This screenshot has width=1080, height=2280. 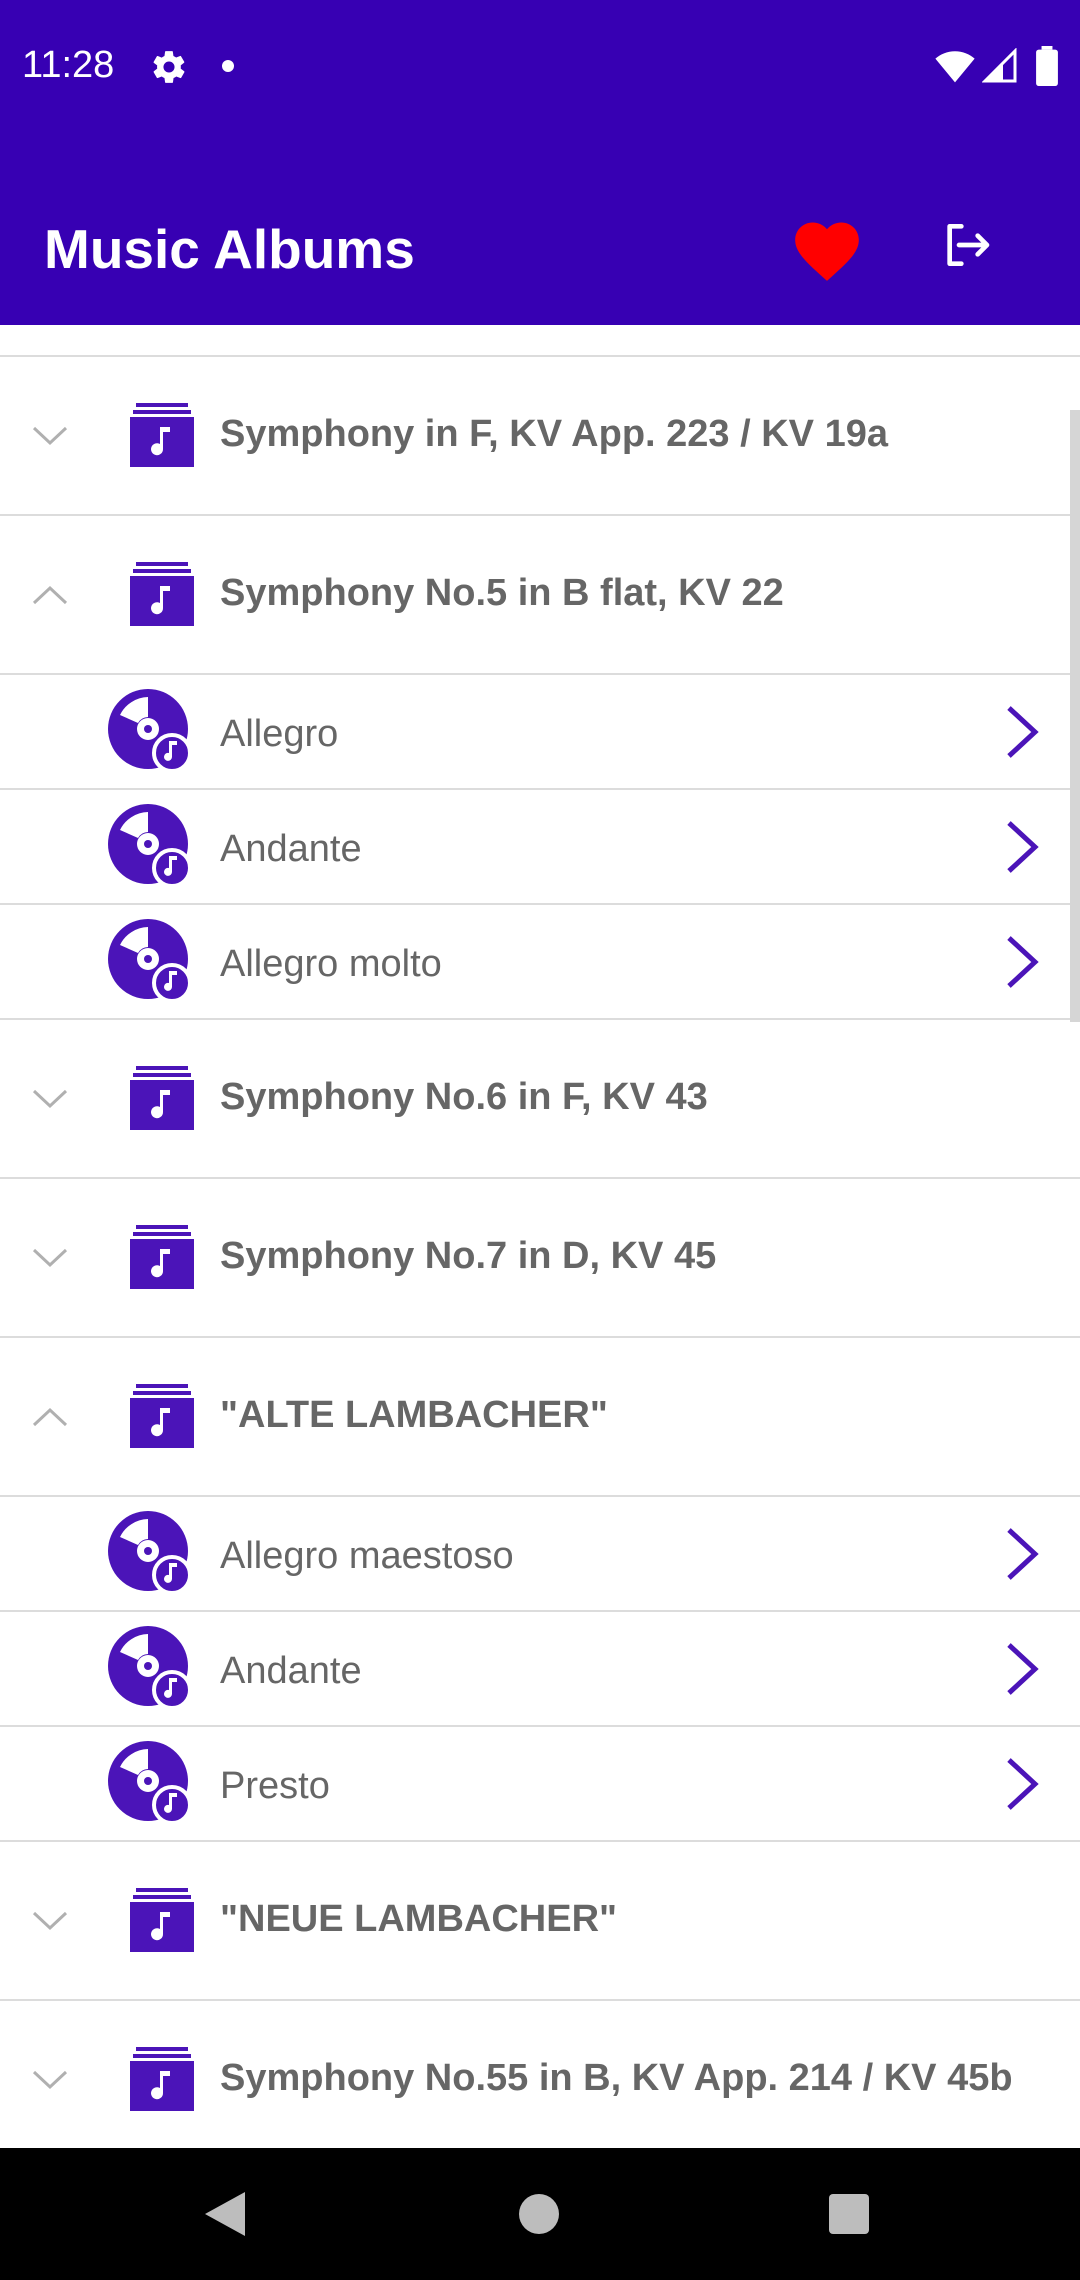 I want to click on settings-gear-icon, so click(x=169, y=67).